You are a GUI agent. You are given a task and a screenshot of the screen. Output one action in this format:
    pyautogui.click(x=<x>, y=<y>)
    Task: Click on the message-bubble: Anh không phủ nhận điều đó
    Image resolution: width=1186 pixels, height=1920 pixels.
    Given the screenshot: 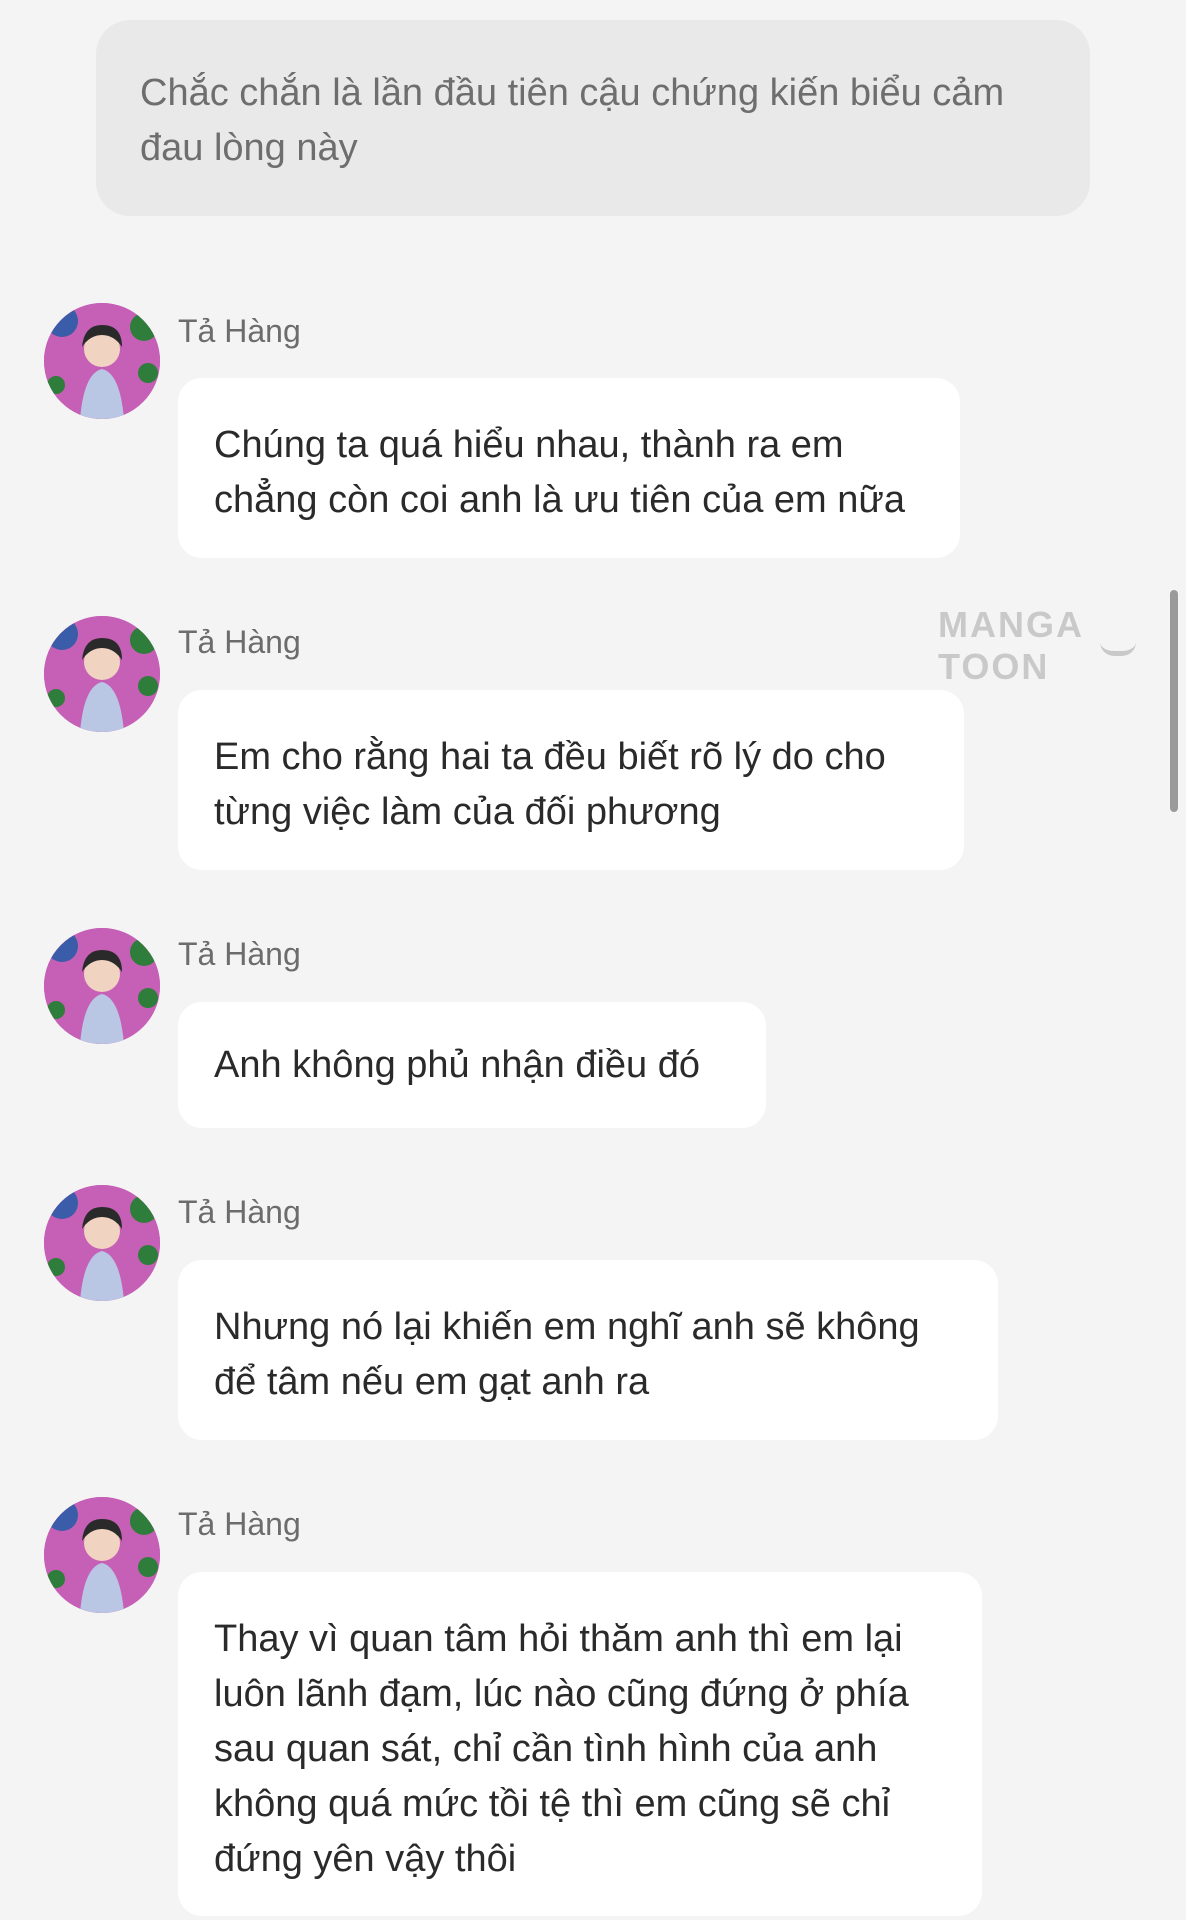 What is the action you would take?
    pyautogui.click(x=472, y=1065)
    